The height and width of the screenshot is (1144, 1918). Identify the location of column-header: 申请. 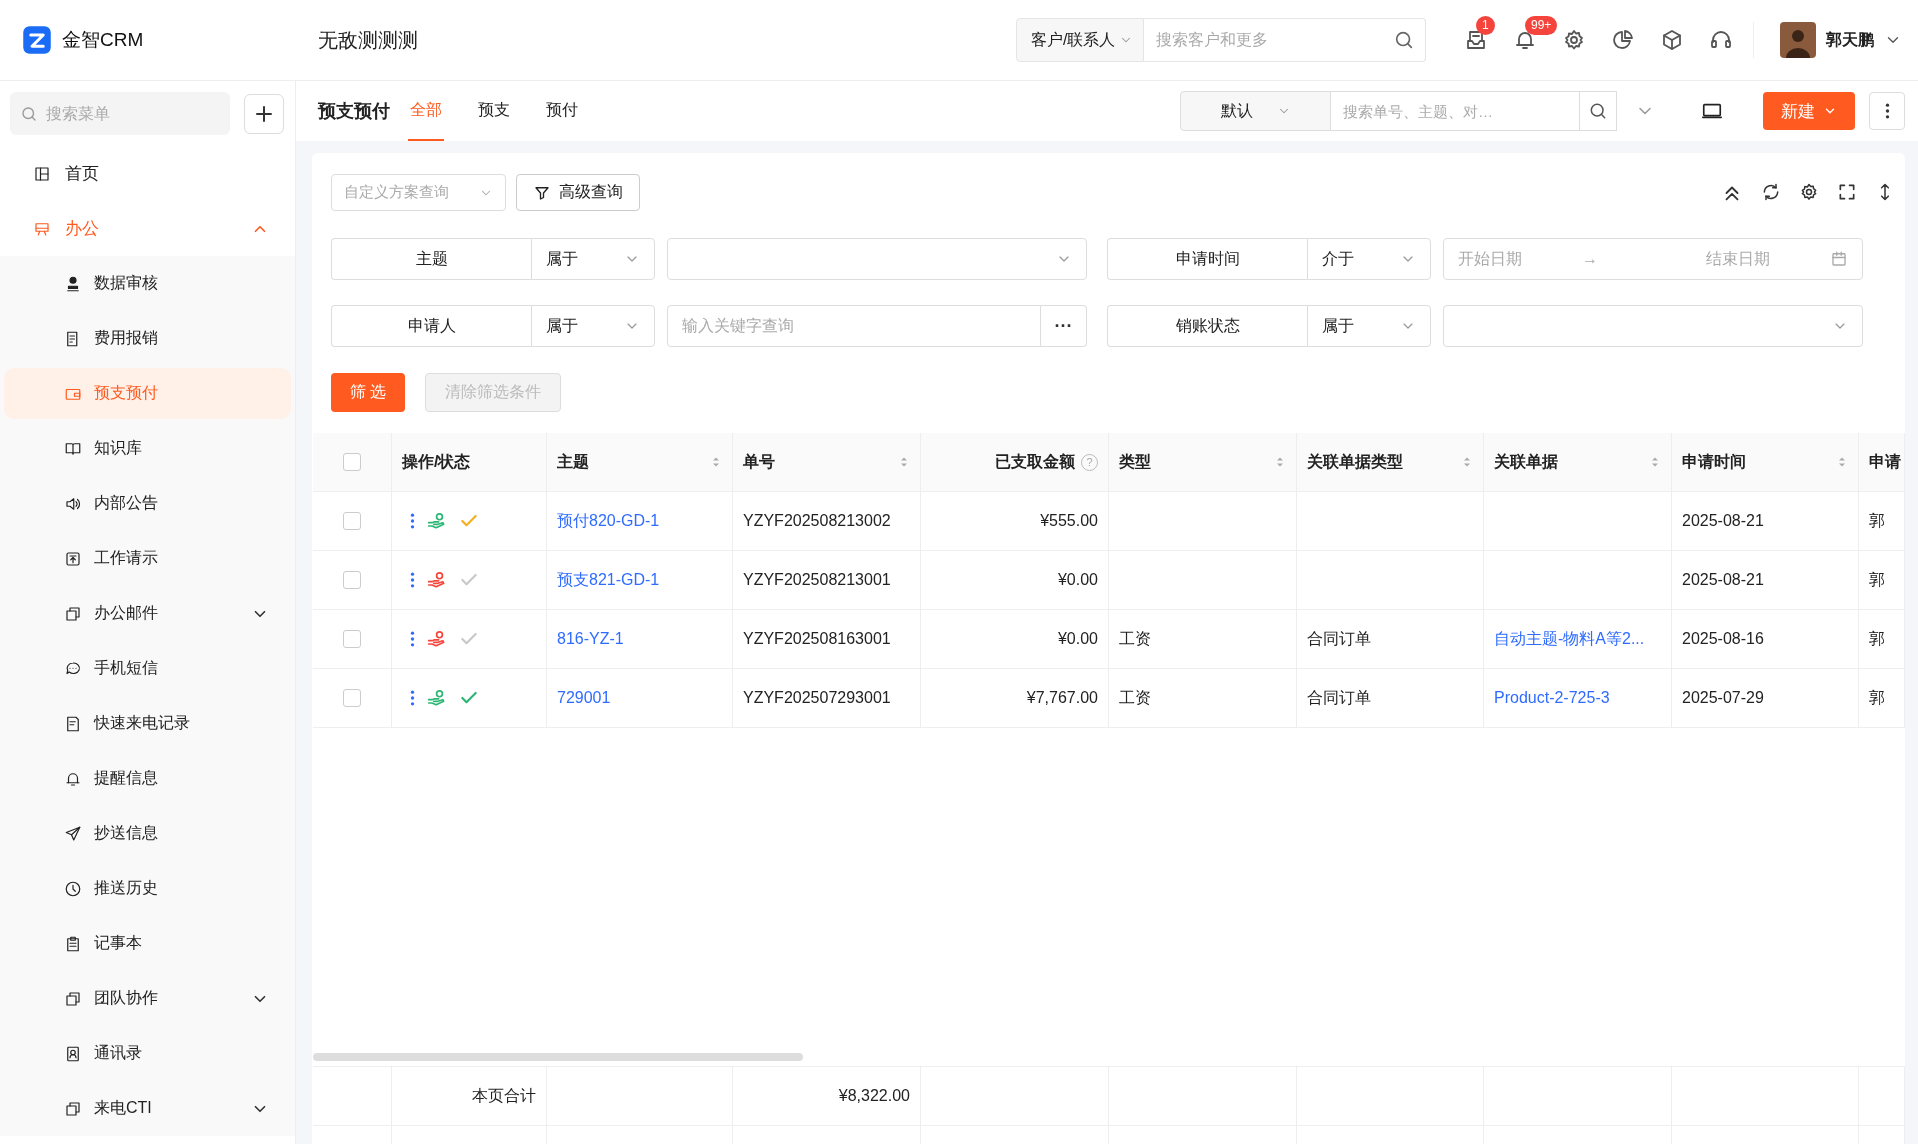
(1882, 462).